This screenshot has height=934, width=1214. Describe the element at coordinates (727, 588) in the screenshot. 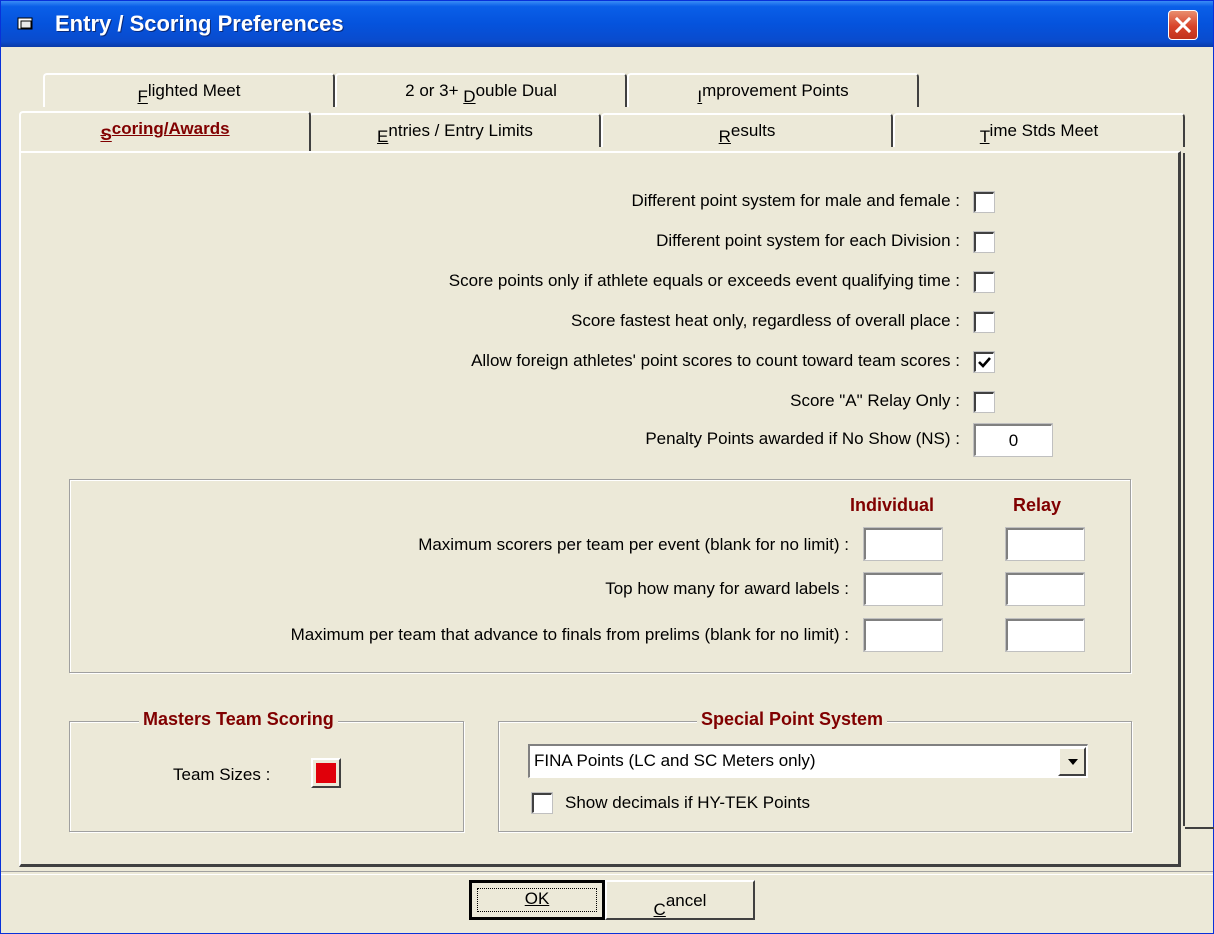

I see `limit-label: Top how many for award labels :` at that location.